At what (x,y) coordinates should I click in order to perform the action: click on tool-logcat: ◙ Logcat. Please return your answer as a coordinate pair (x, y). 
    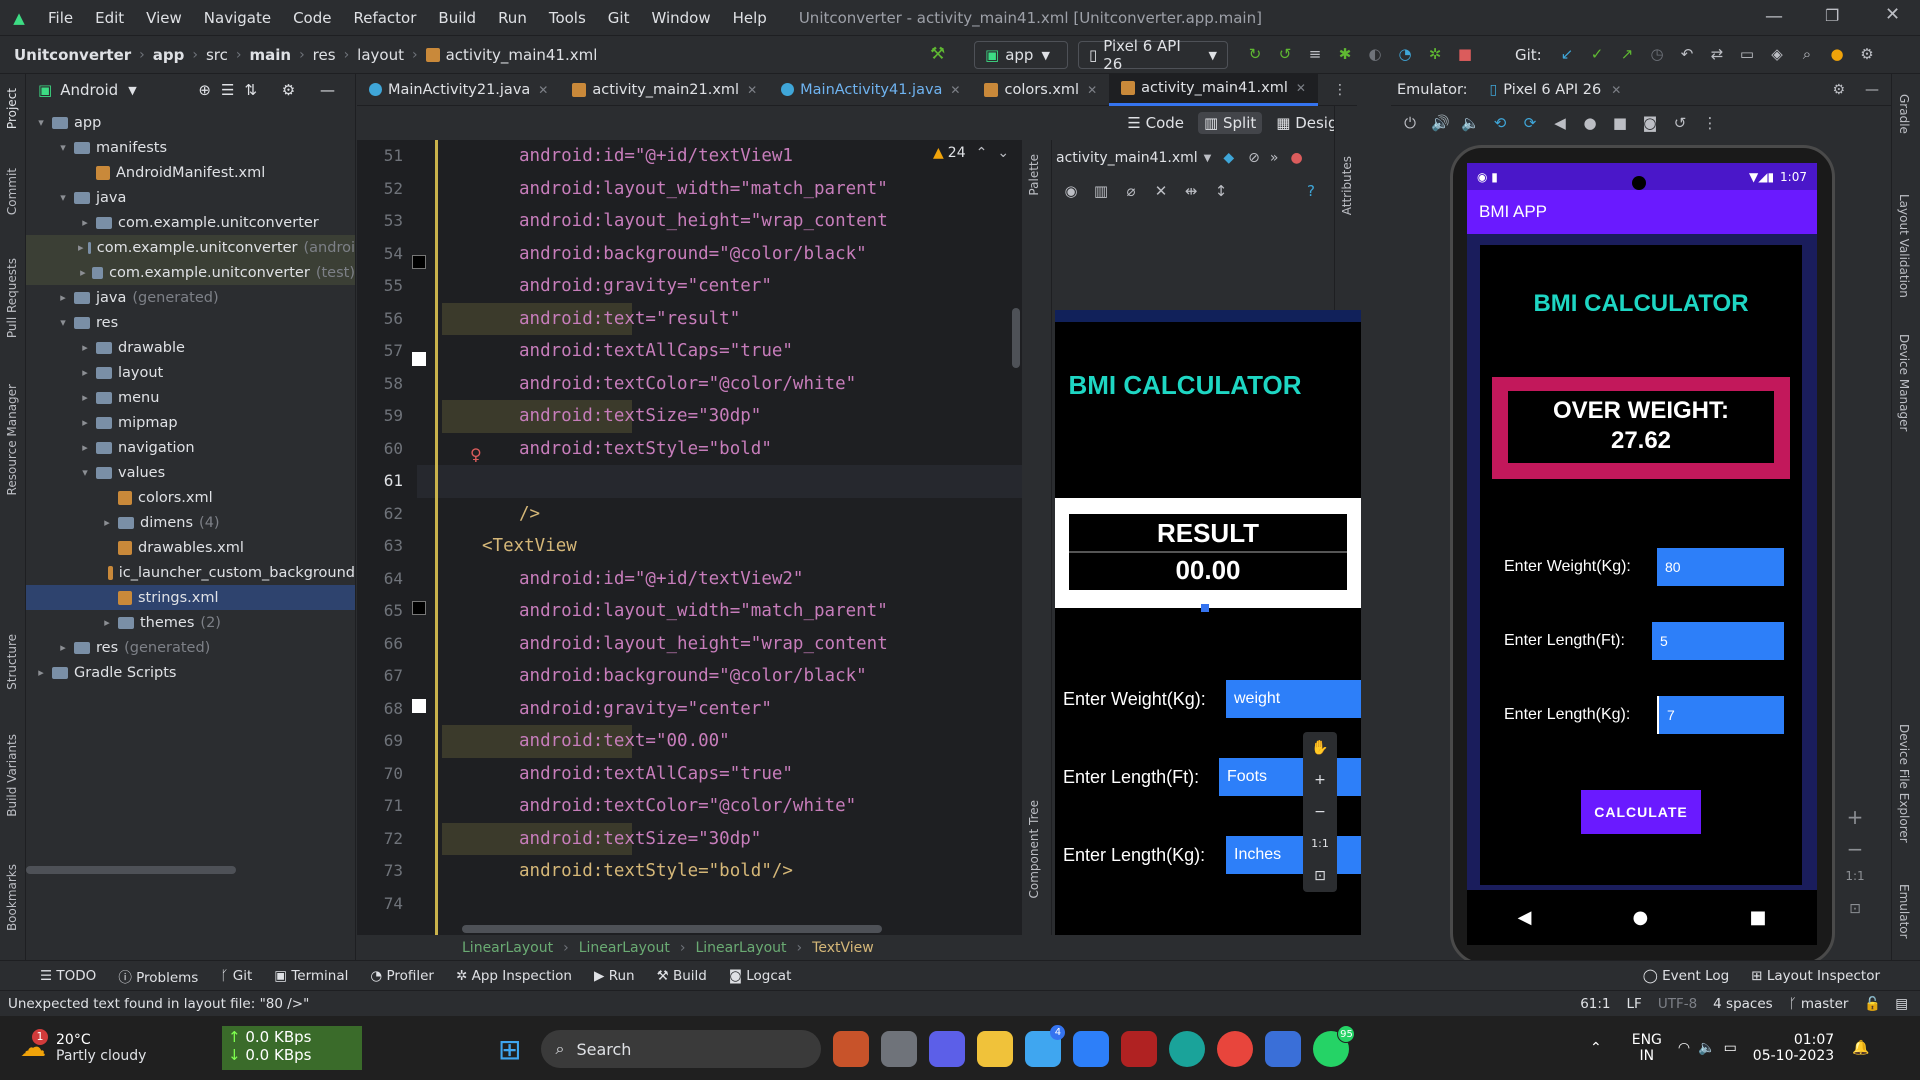
    Looking at the image, I should click on (760, 976).